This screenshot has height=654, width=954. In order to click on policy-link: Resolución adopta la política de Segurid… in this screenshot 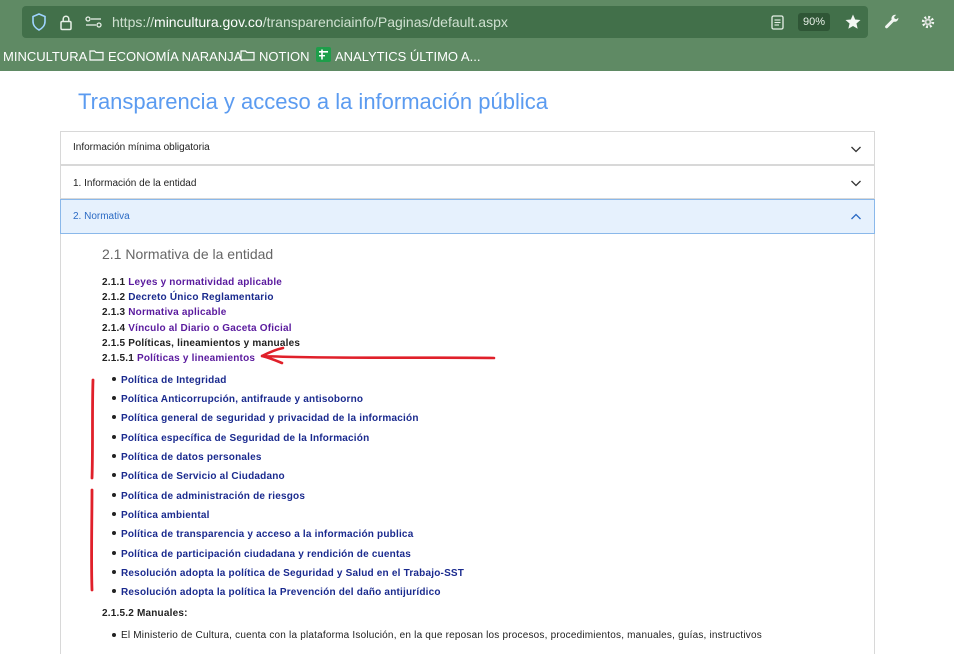, I will do `click(292, 573)`.